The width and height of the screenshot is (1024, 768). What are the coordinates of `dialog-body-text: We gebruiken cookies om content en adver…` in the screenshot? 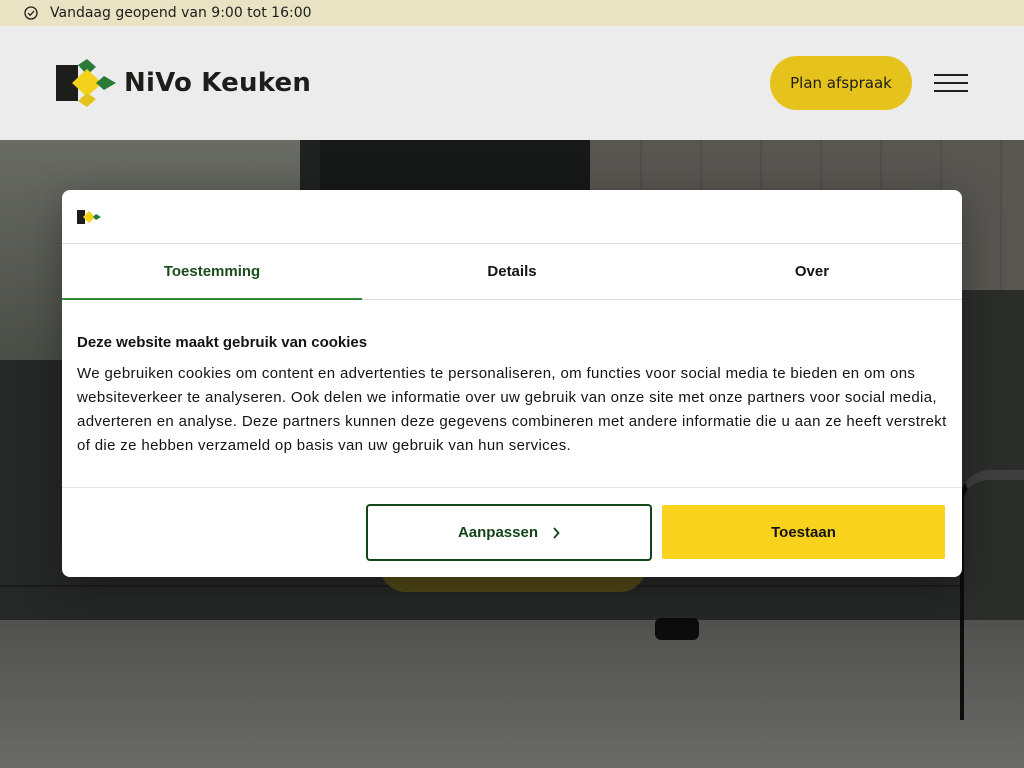 It's located at (512, 409).